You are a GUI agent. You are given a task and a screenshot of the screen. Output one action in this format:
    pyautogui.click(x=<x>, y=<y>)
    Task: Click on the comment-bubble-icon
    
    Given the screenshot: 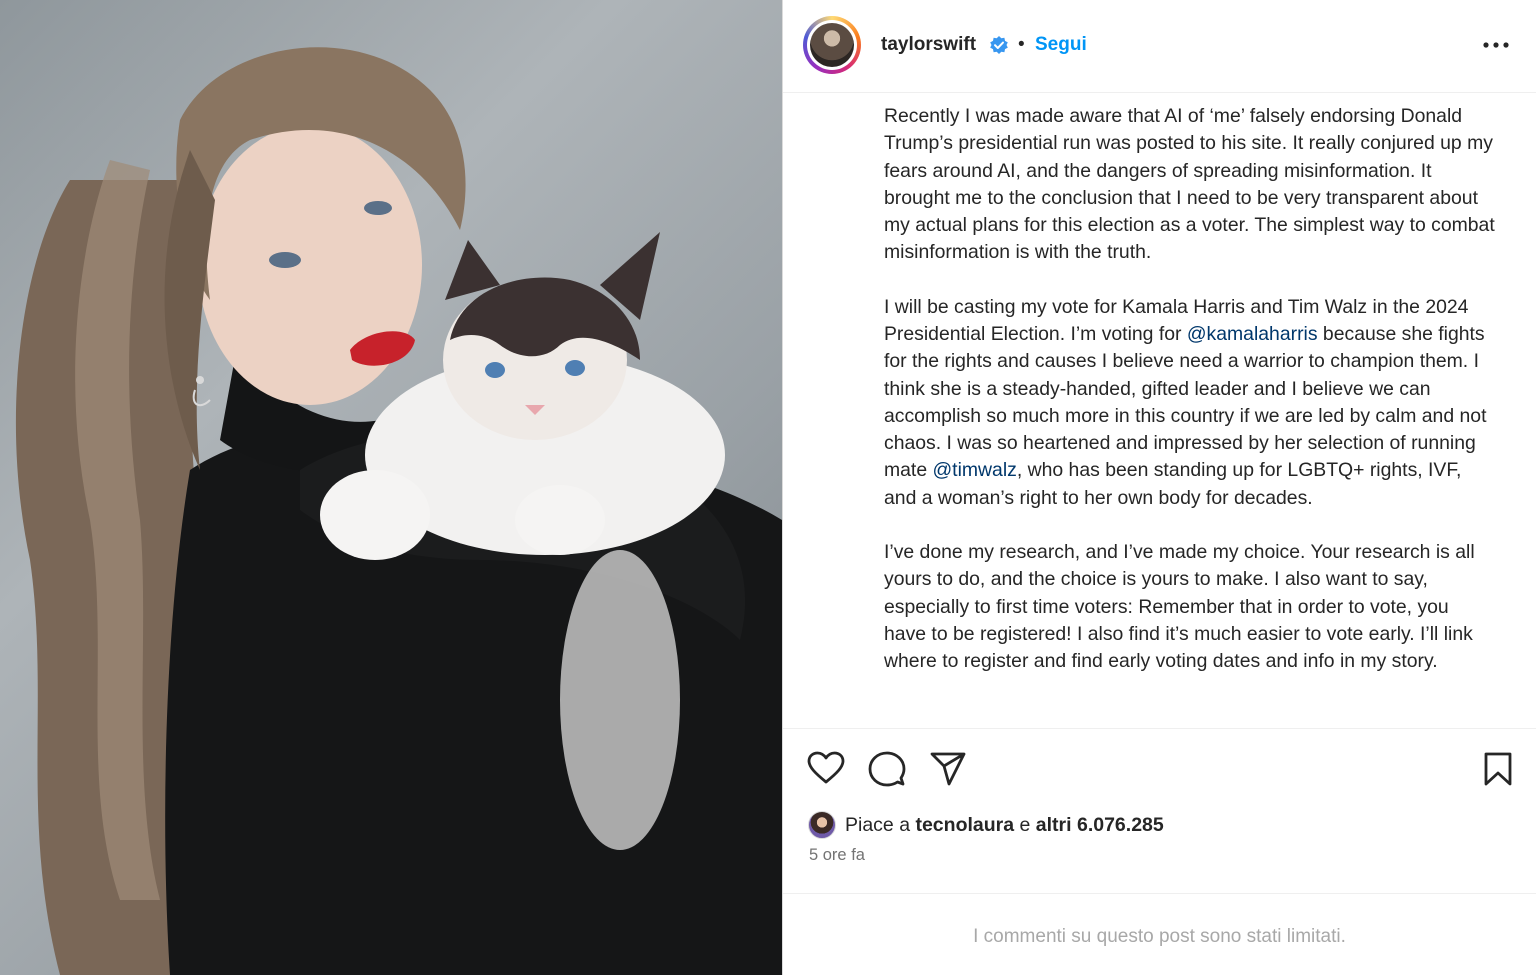 What is the action you would take?
    pyautogui.click(x=887, y=771)
    